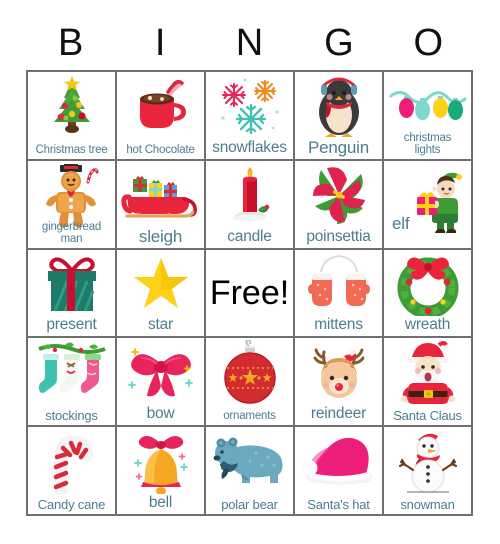  I want to click on bingo-cell-label: snowflakes, so click(249, 147).